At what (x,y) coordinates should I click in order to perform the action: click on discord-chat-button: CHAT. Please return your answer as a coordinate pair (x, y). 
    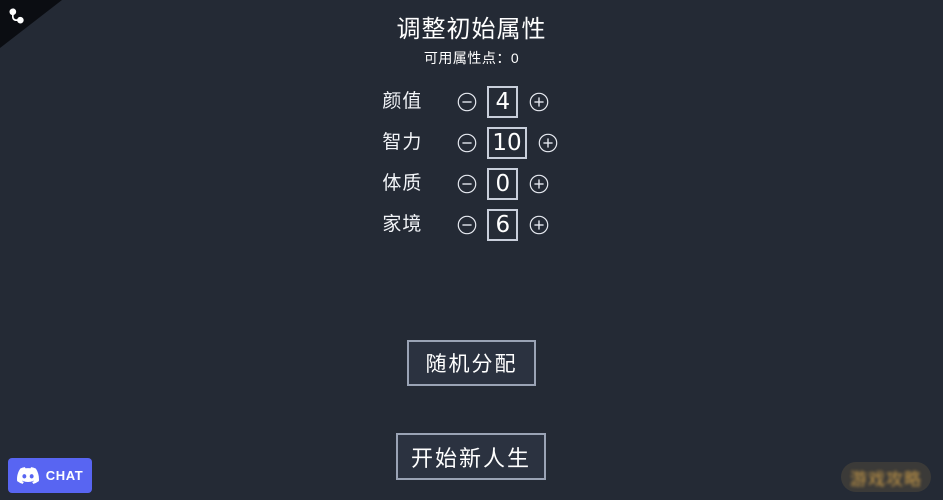
    Looking at the image, I should click on (50, 475).